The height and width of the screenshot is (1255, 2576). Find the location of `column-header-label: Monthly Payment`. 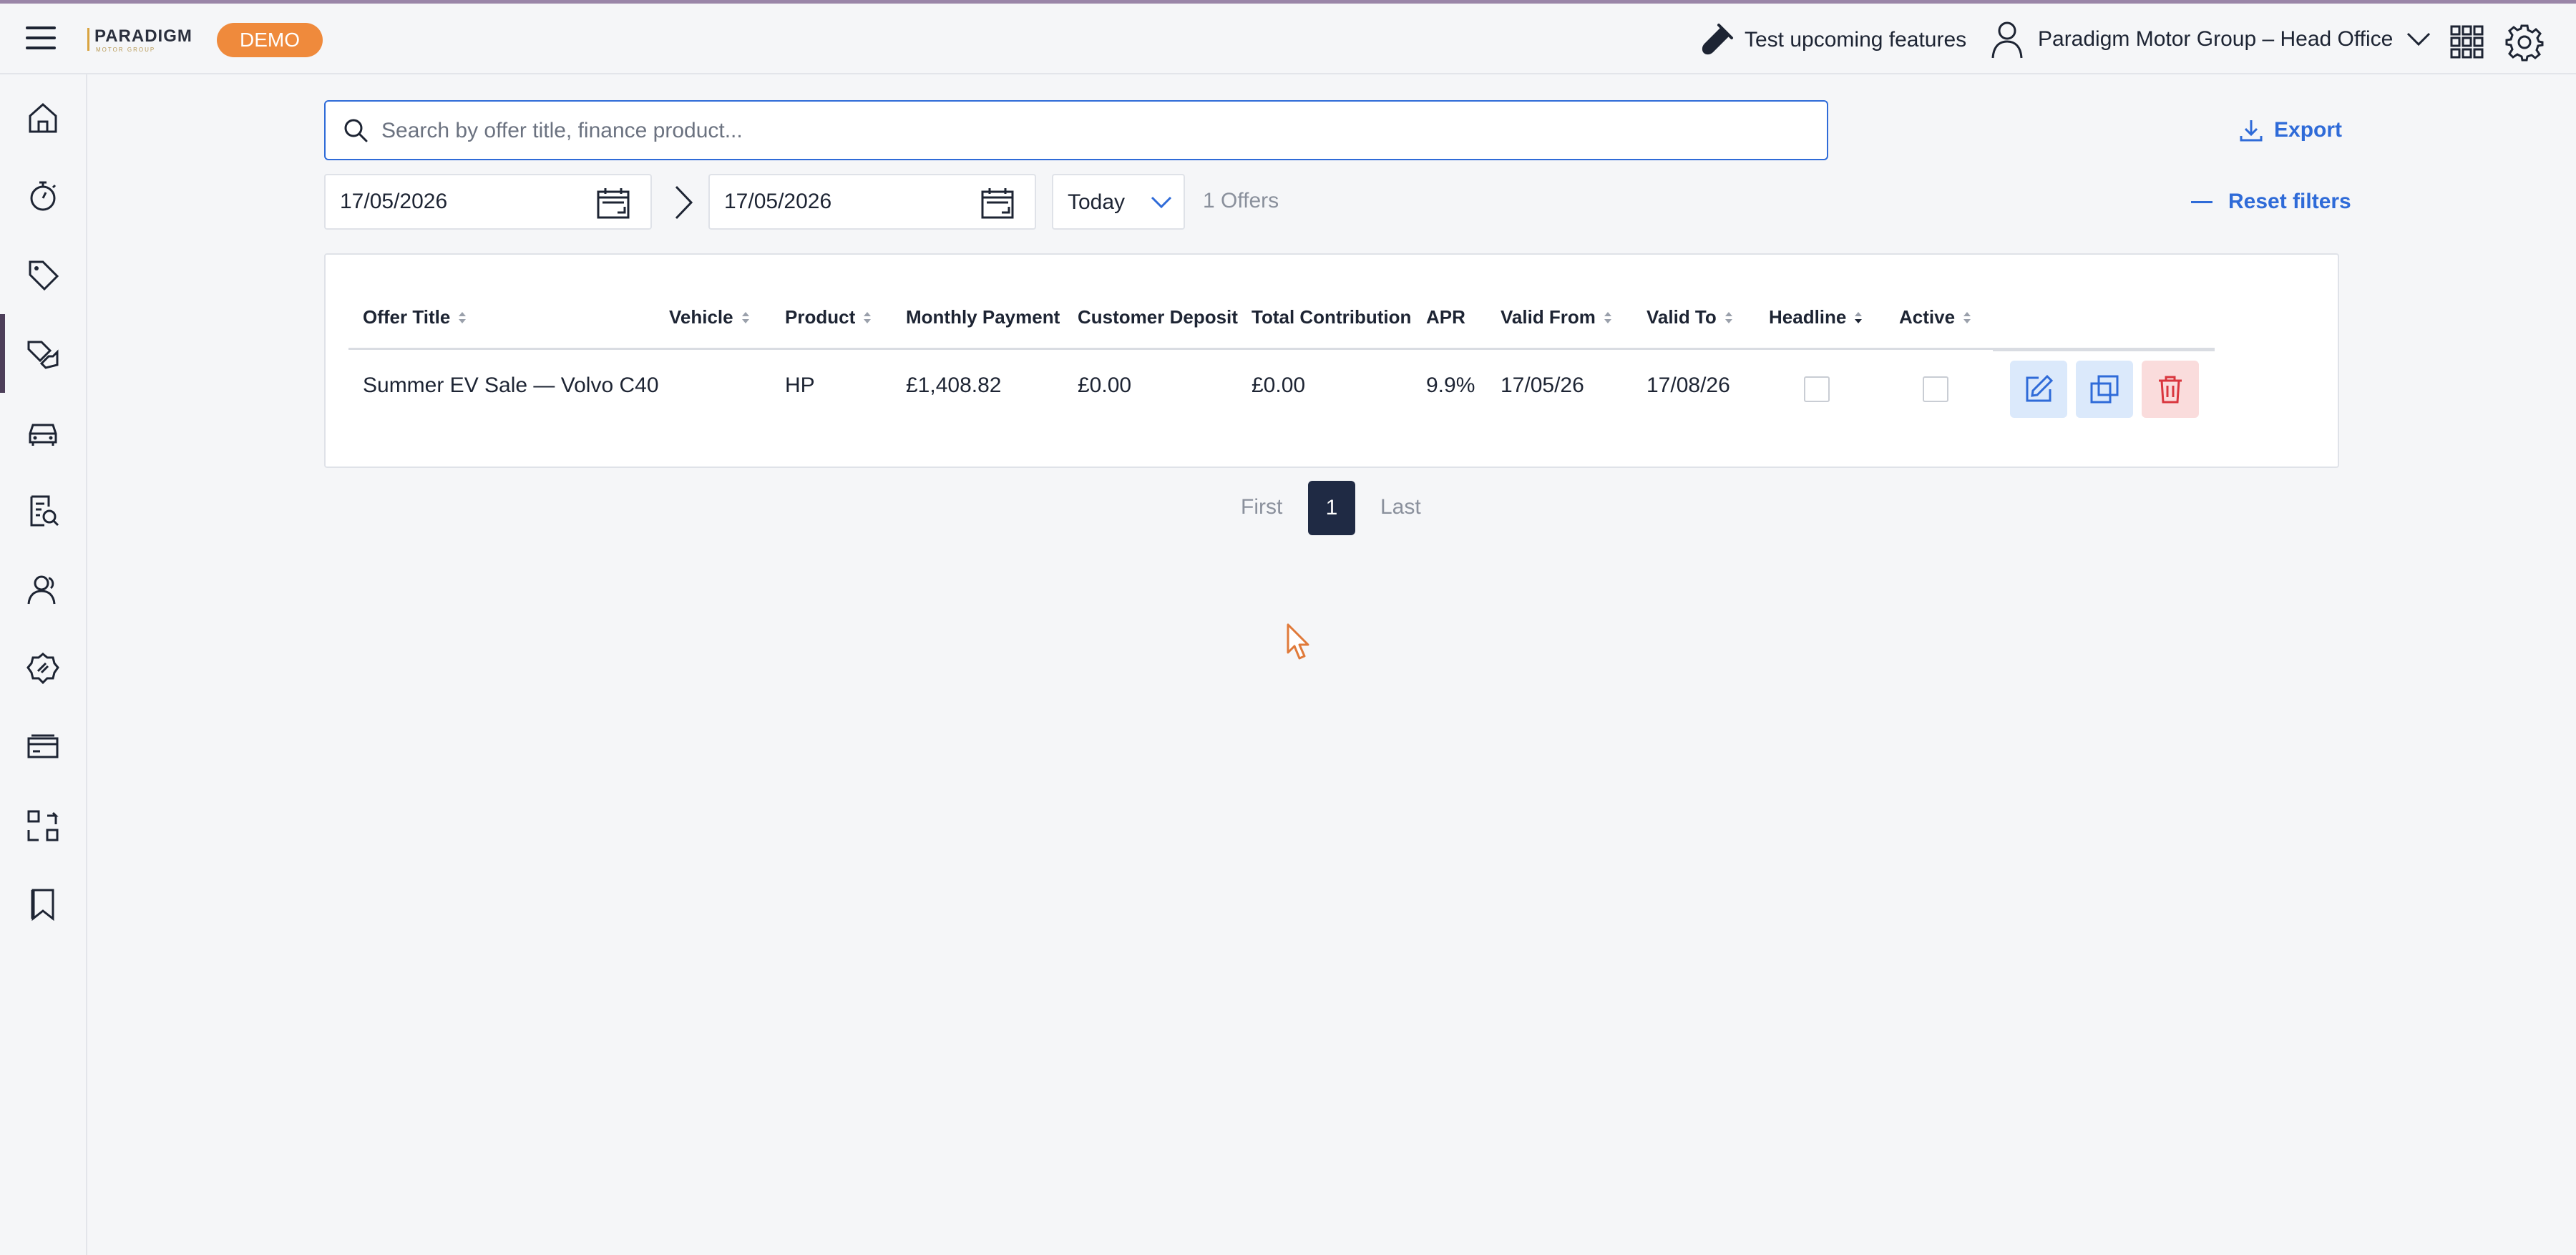

column-header-label: Monthly Payment is located at coordinates (983, 317).